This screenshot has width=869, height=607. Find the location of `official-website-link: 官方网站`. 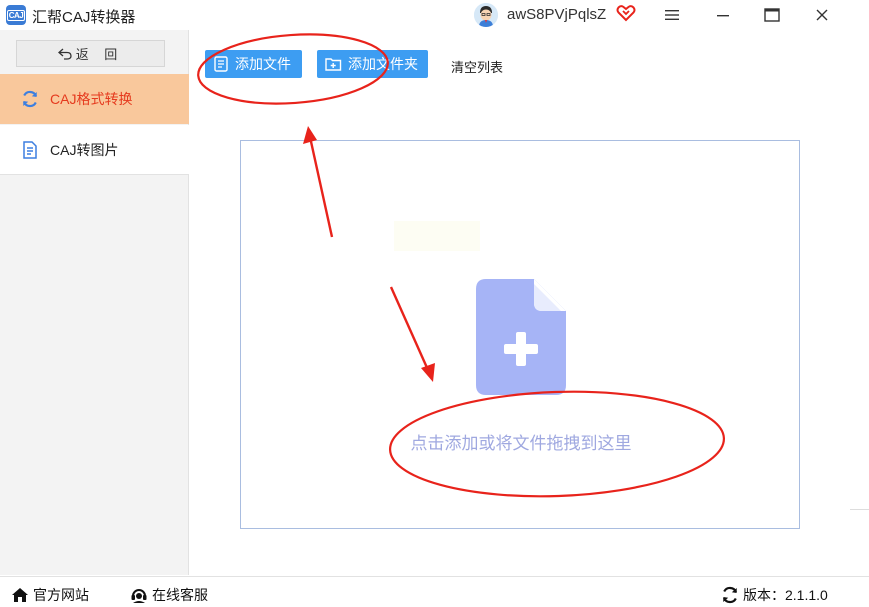

official-website-link: 官方网站 is located at coordinates (50, 595).